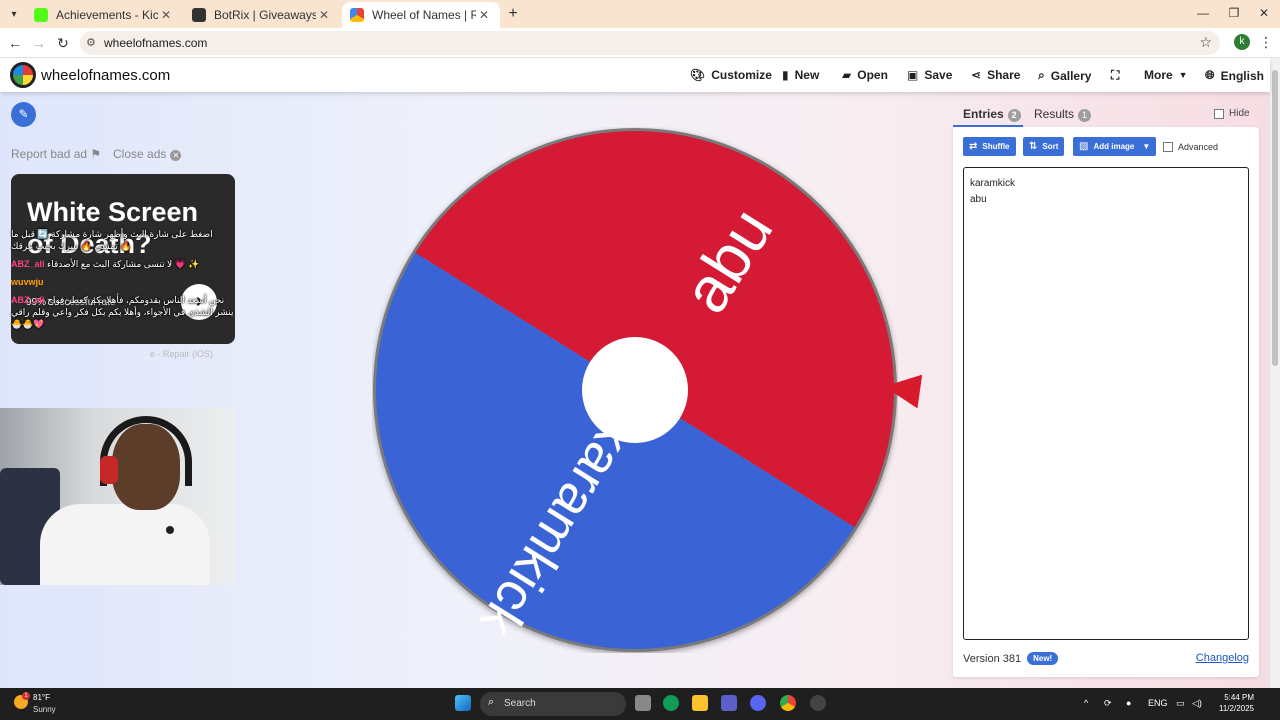 Image resolution: width=1280 pixels, height=720 pixels. I want to click on save-button: ▣ Save, so click(929, 75).